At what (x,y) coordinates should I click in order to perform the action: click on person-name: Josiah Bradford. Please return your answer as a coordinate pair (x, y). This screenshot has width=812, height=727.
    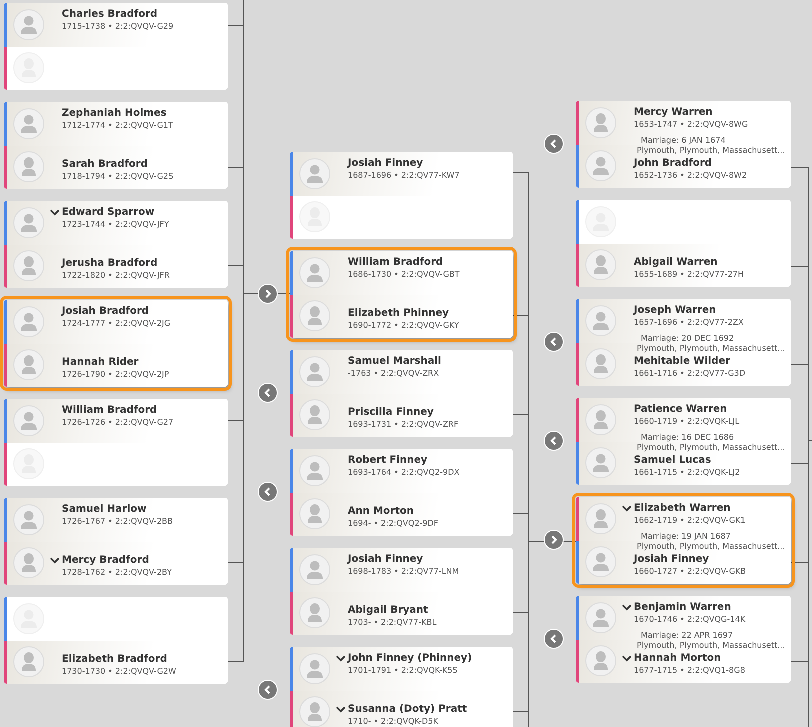
    Looking at the image, I should click on (106, 311).